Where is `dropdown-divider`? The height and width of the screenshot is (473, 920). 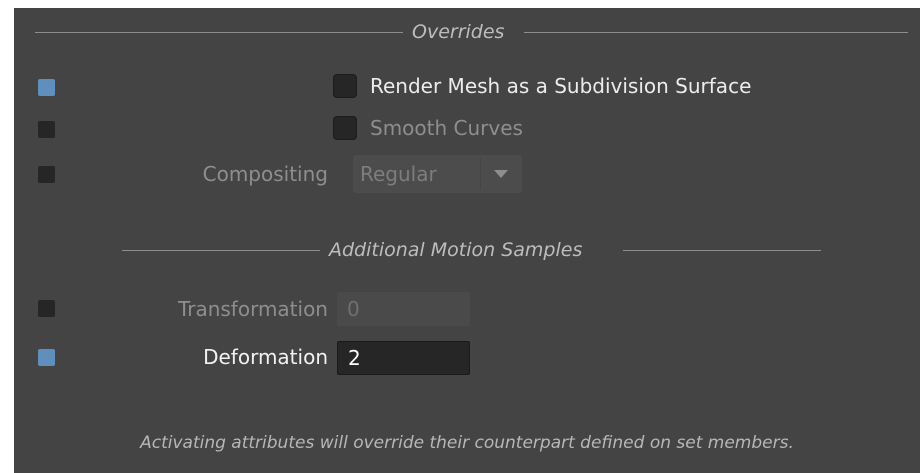 dropdown-divider is located at coordinates (480, 174).